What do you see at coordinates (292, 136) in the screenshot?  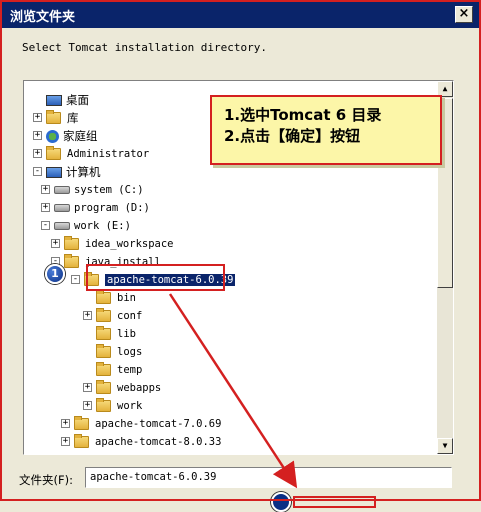 I see `callout-line-2: 2.点击【确定】按钮` at bounding box center [292, 136].